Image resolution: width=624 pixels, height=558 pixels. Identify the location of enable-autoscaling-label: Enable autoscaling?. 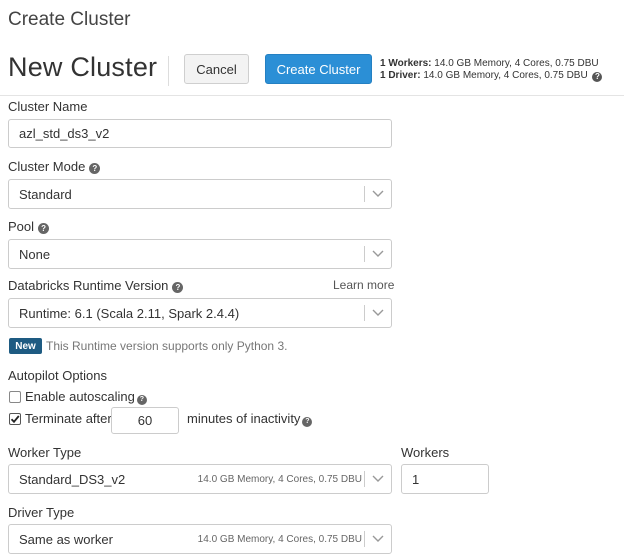
(86, 397).